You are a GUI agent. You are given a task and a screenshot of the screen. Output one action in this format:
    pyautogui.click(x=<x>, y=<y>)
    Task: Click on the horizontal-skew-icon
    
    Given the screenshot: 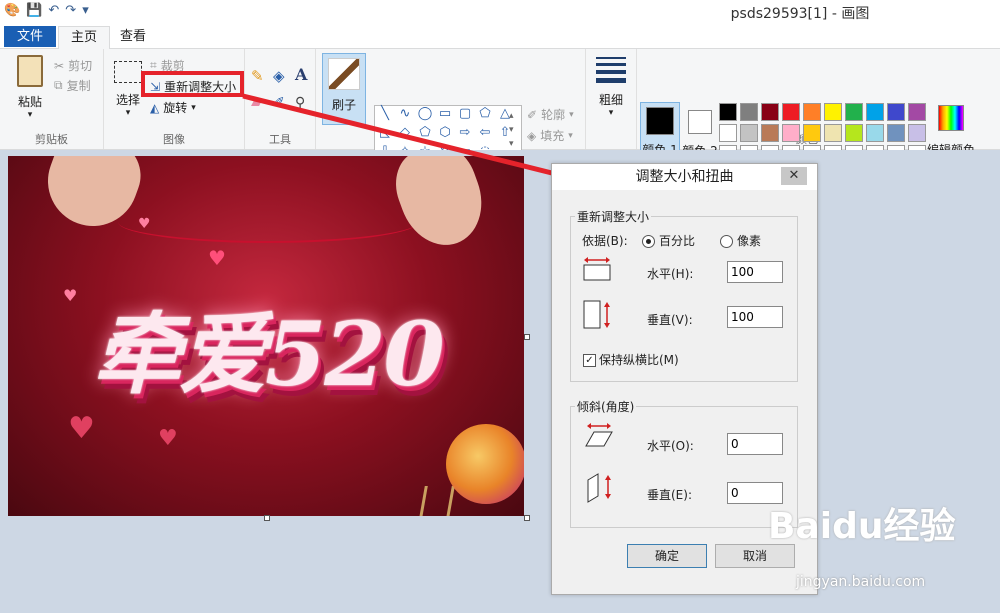 What is the action you would take?
    pyautogui.click(x=599, y=435)
    